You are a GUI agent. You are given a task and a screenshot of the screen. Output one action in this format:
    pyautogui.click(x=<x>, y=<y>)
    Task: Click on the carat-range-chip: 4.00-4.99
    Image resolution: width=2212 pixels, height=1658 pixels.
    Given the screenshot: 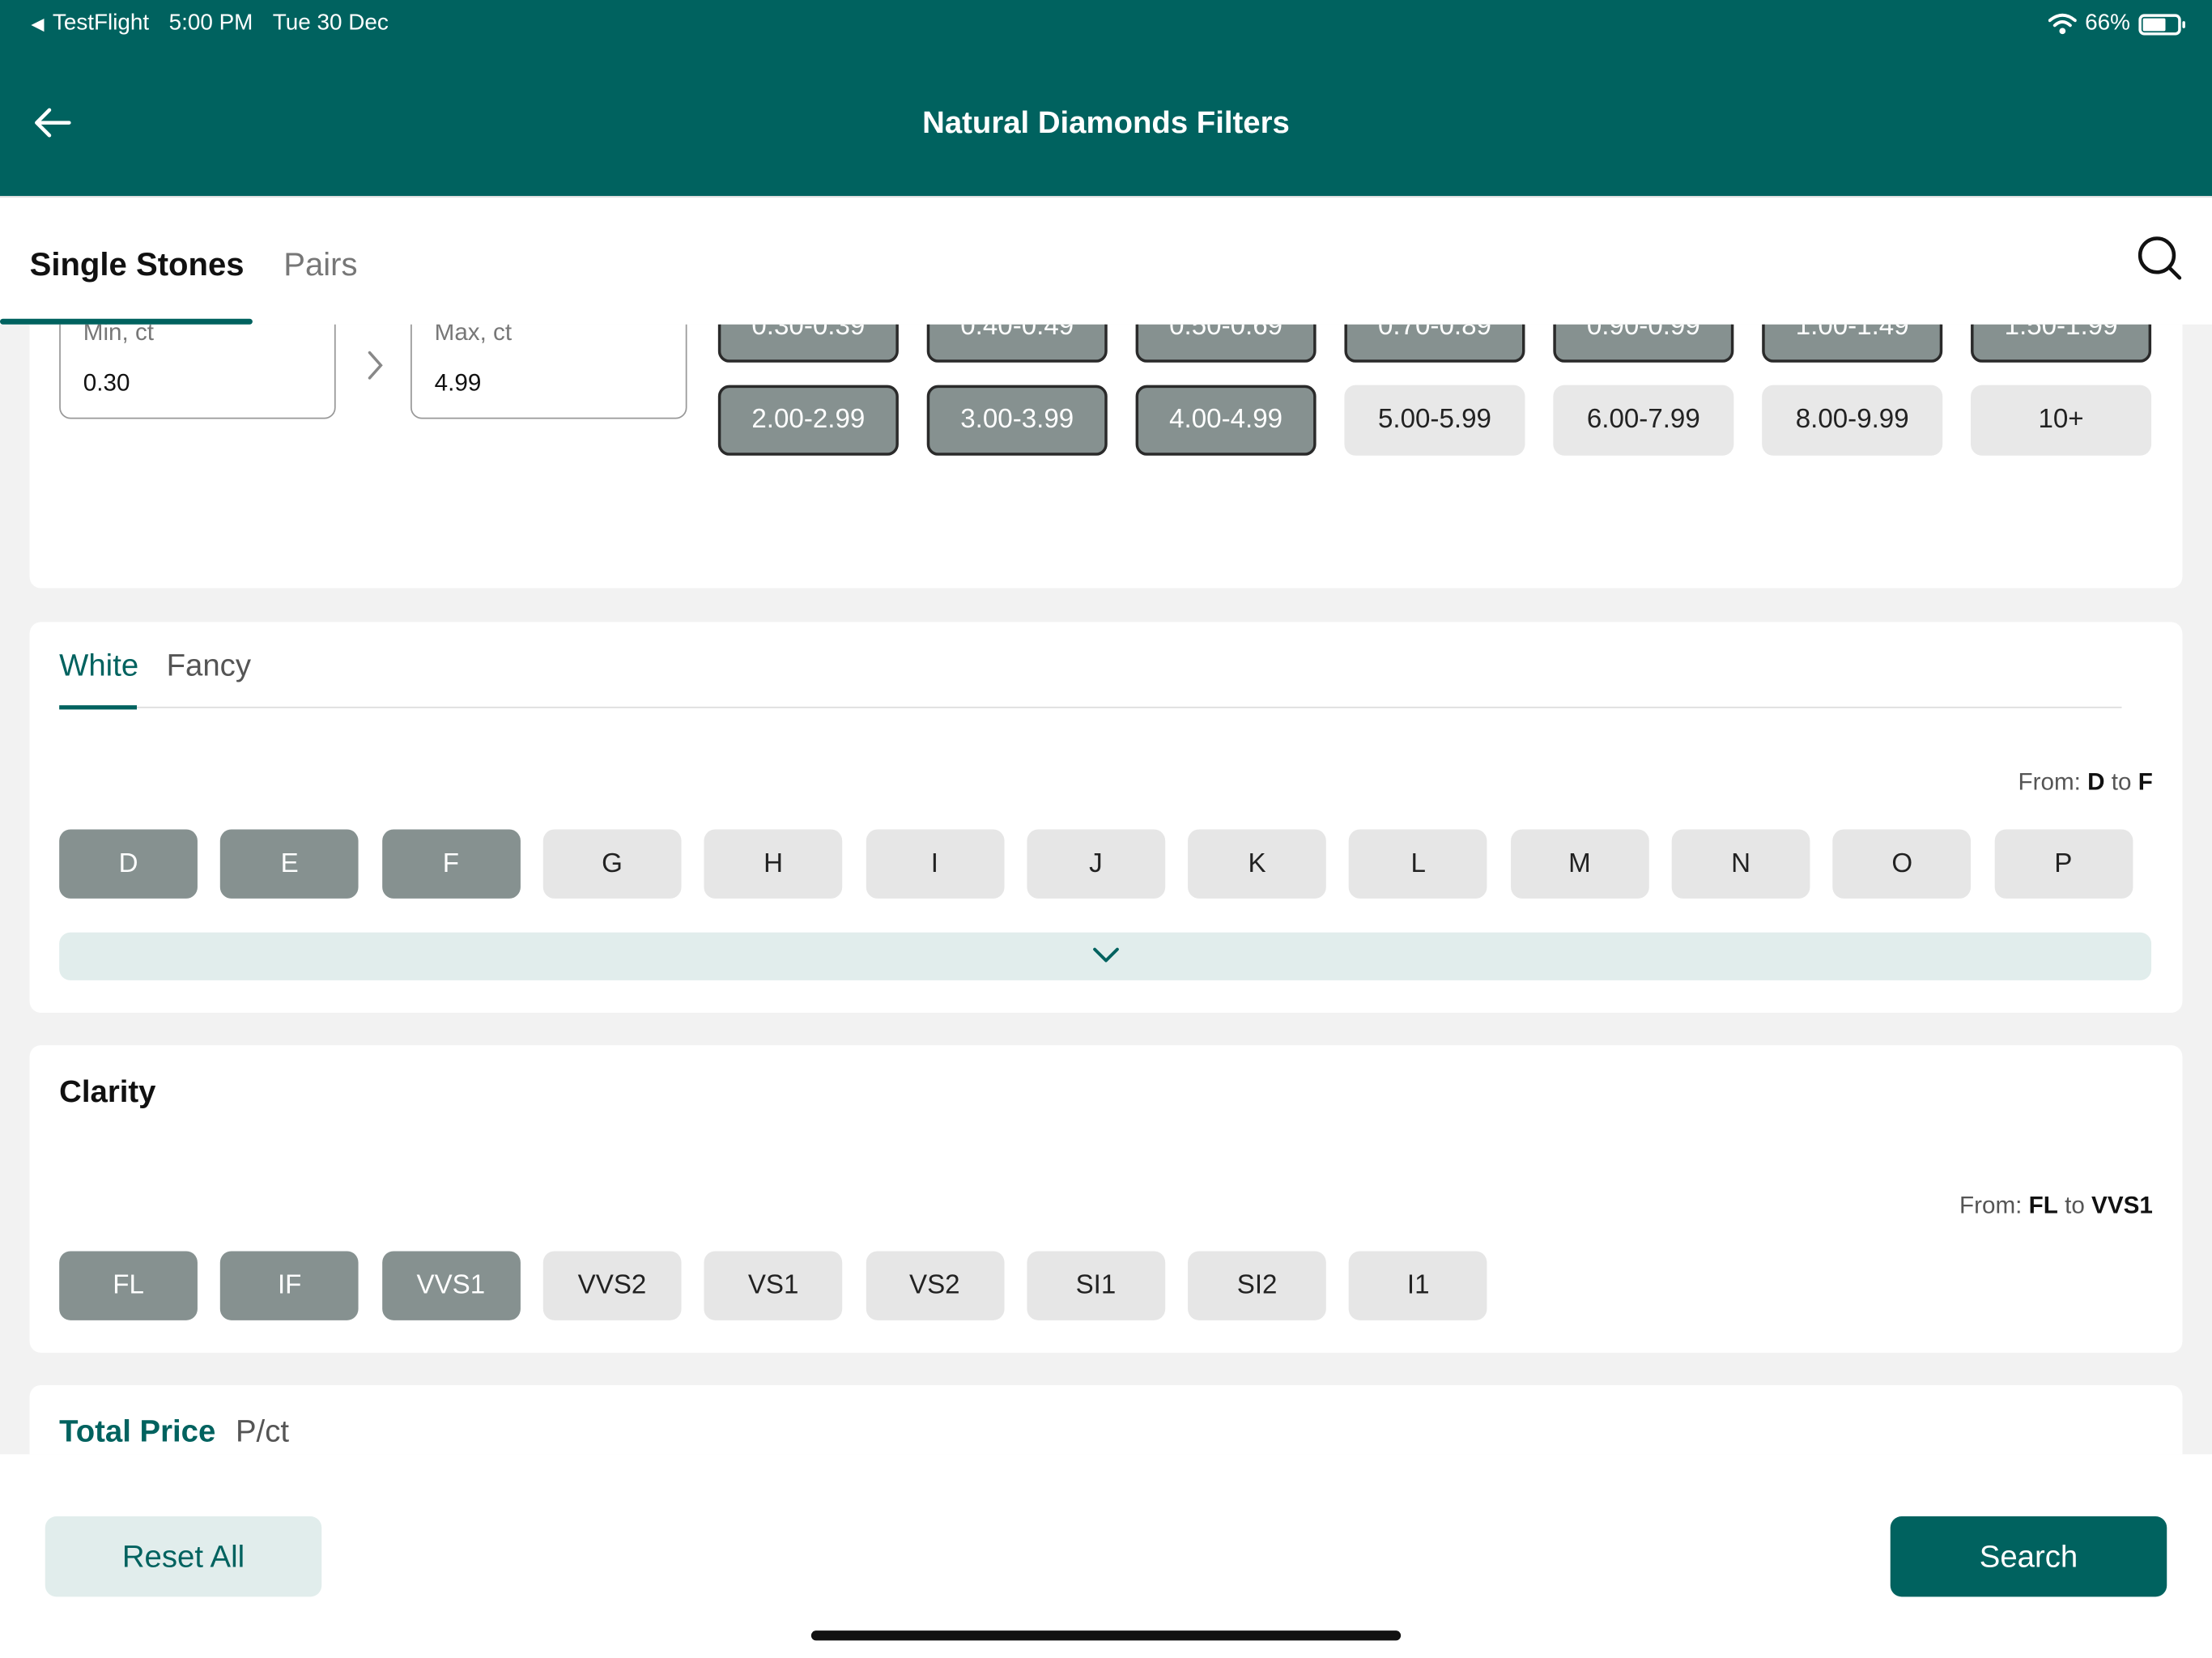 What is the action you would take?
    pyautogui.click(x=1226, y=420)
    